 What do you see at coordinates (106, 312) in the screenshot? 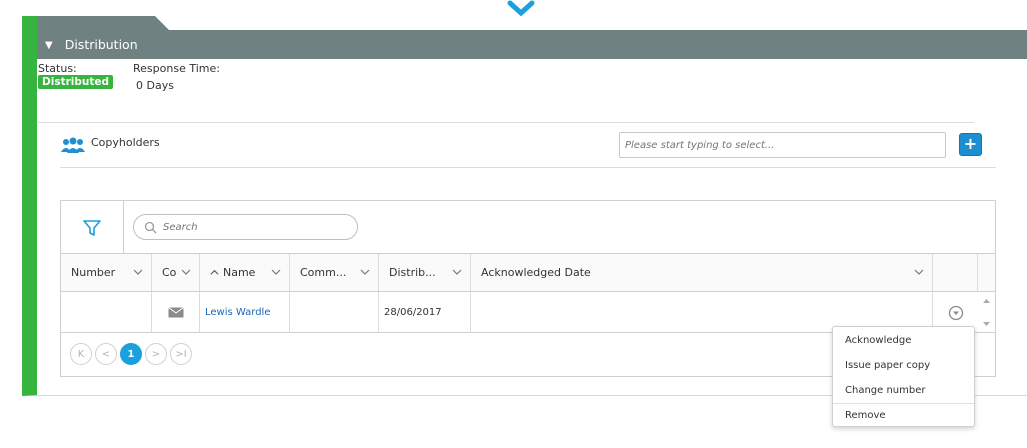
I see `cell-number` at bounding box center [106, 312].